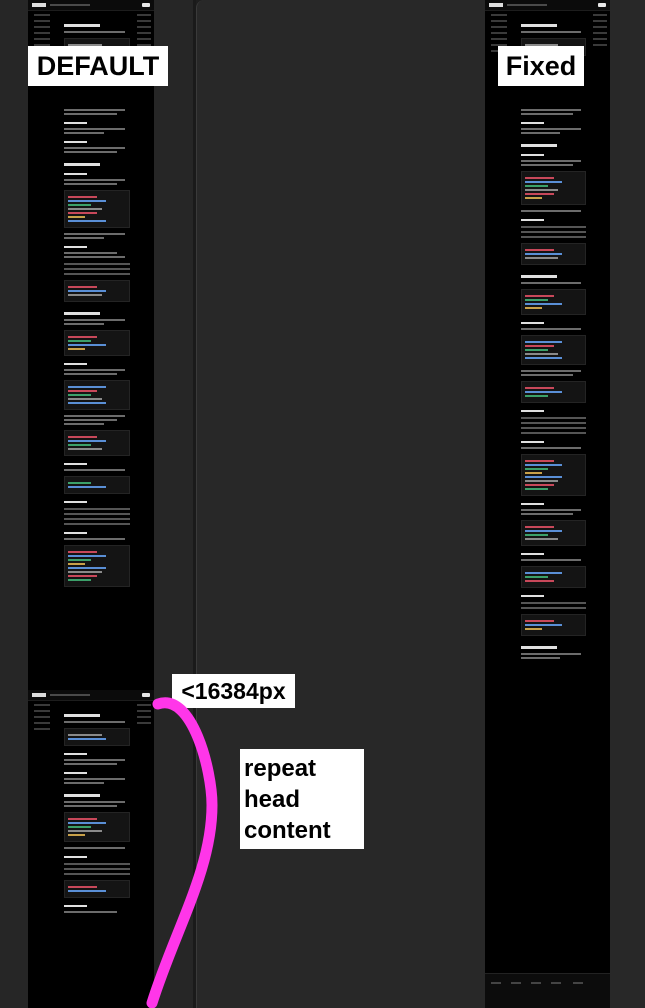  I want to click on magenta-curve-arrow-icon, so click(182, 852).